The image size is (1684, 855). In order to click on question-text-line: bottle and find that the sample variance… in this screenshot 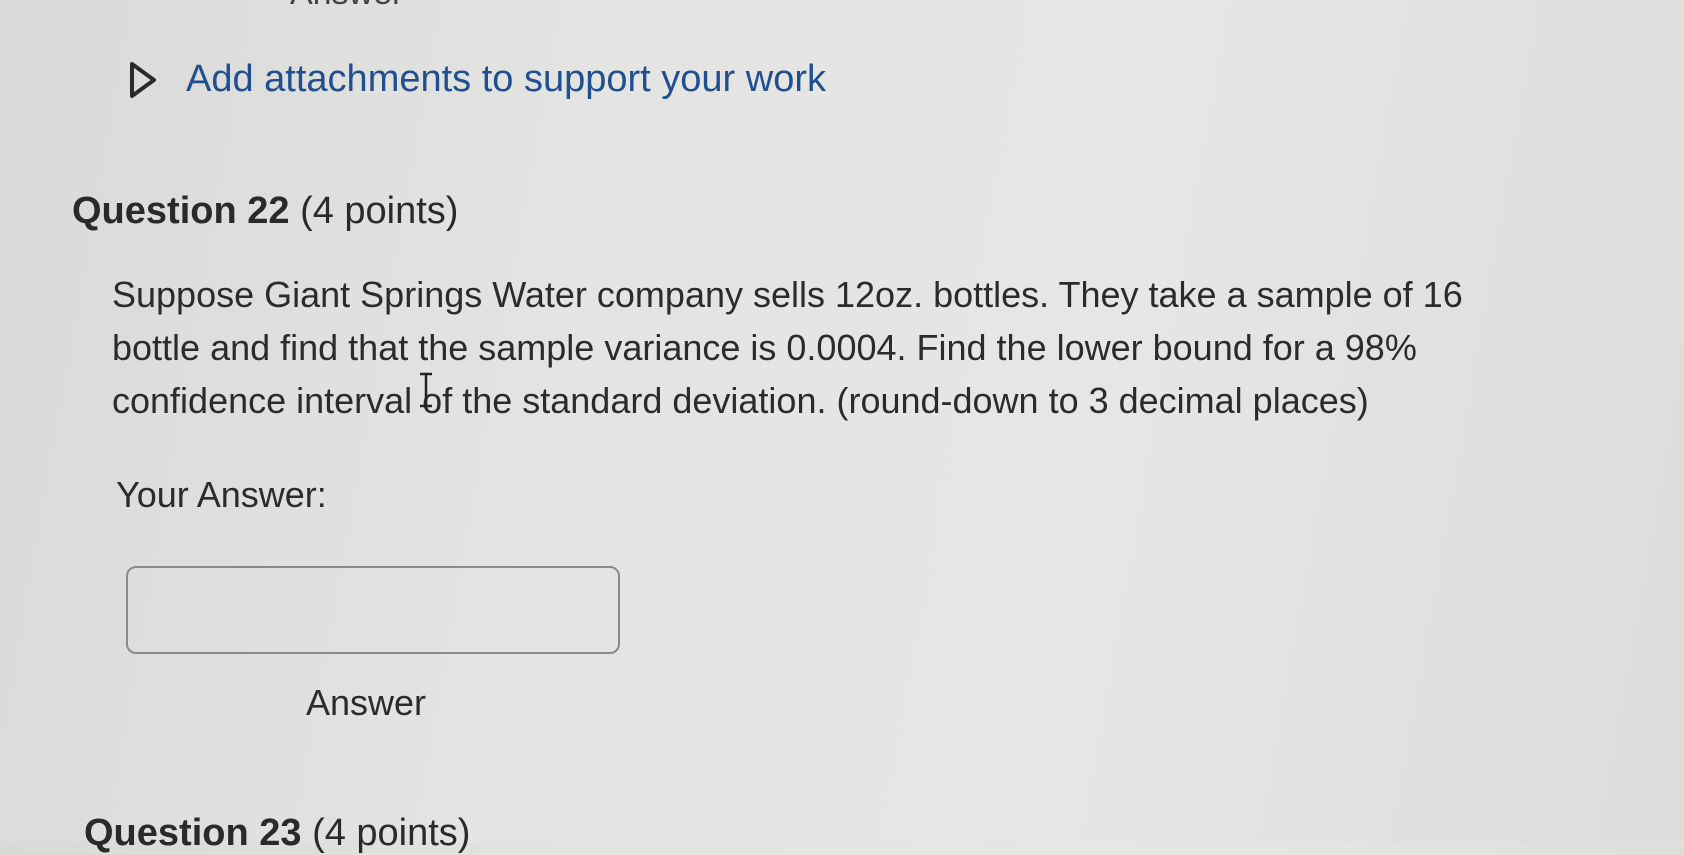, I will do `click(764, 347)`.